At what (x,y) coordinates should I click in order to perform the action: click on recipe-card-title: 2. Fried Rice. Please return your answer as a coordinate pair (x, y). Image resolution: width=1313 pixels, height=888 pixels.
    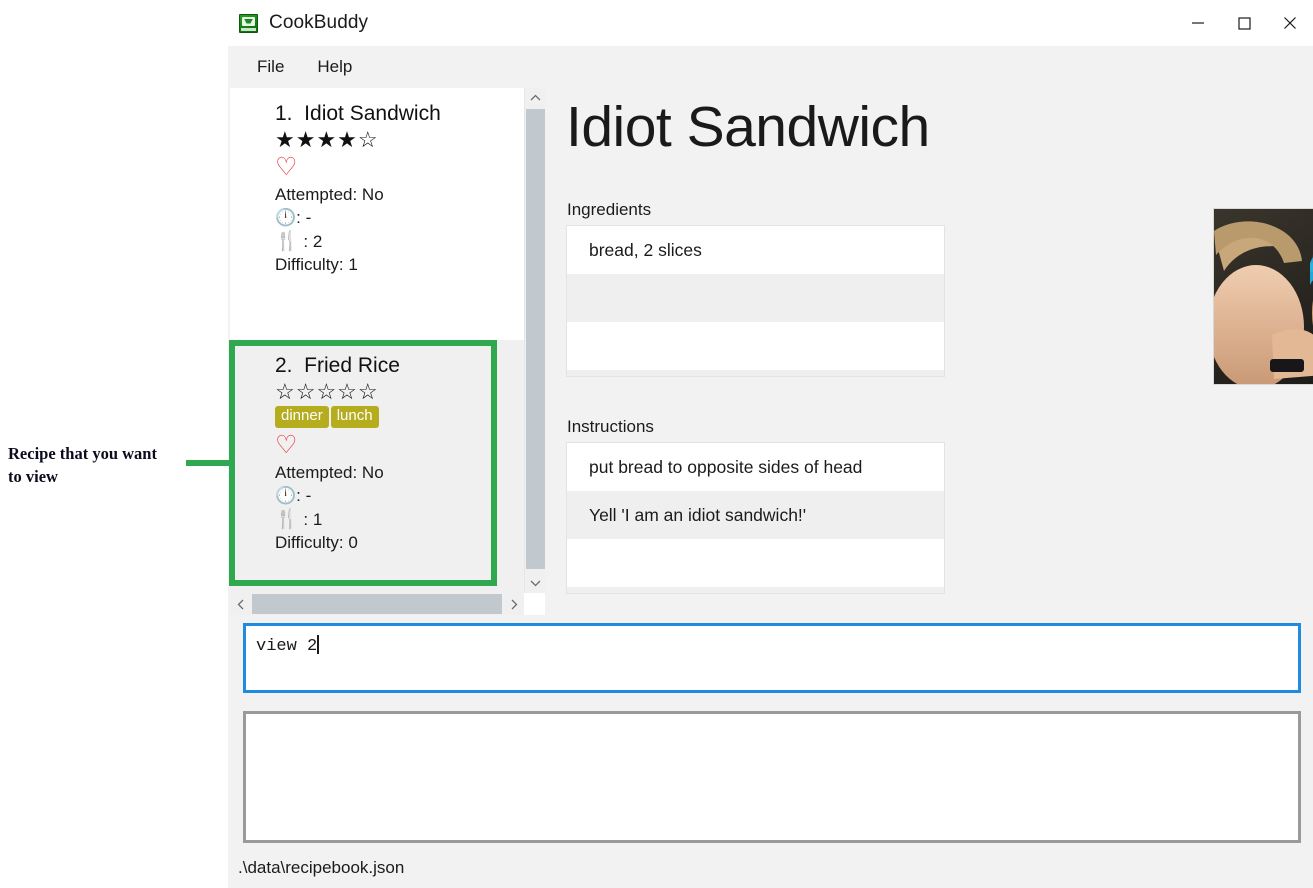
    Looking at the image, I should click on (337, 365).